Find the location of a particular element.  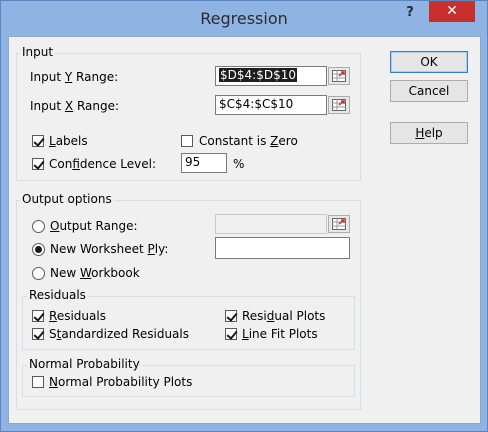

labels-label: Labels is located at coordinates (68, 141).